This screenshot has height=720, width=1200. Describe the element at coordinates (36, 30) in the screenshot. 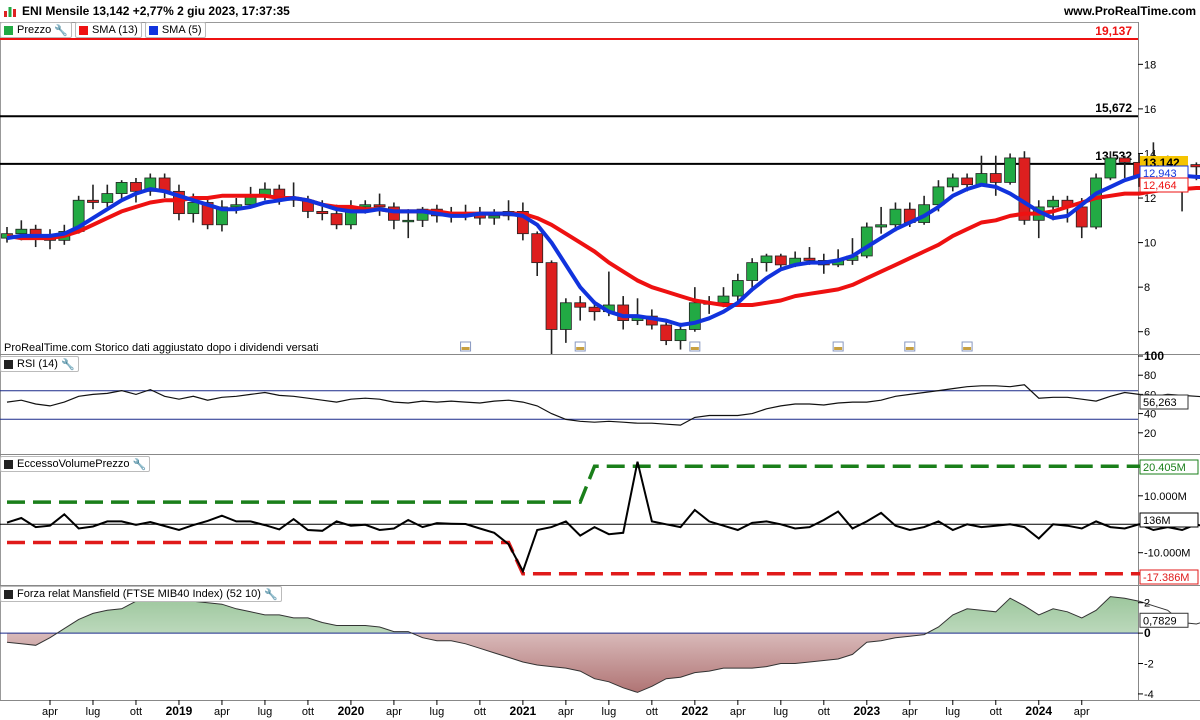

I see `legend-prezzo: Prezzo 🔧` at that location.